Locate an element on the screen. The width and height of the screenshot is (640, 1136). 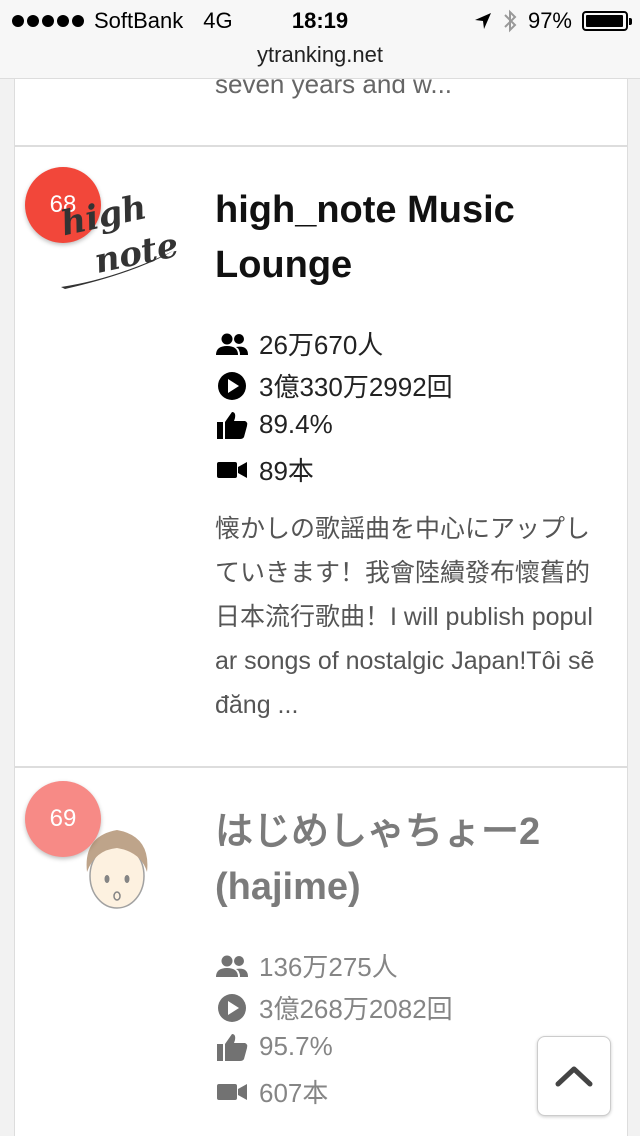
channel-logo: high note is located at coordinates (117, 244).